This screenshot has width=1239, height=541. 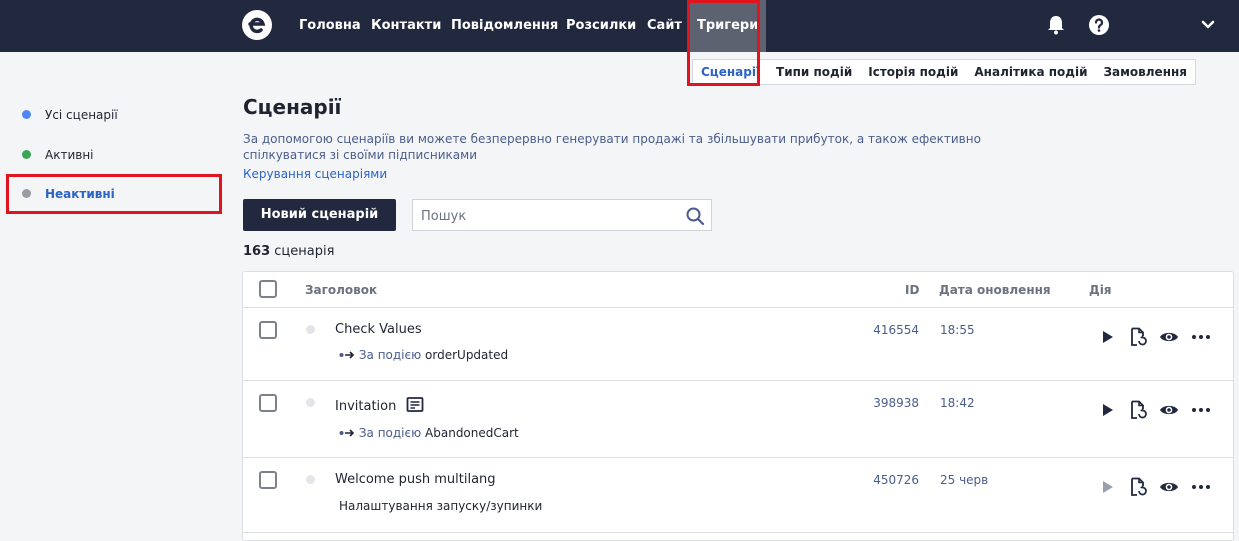 What do you see at coordinates (378, 329) in the screenshot?
I see `scenario-title: Check Values` at bounding box center [378, 329].